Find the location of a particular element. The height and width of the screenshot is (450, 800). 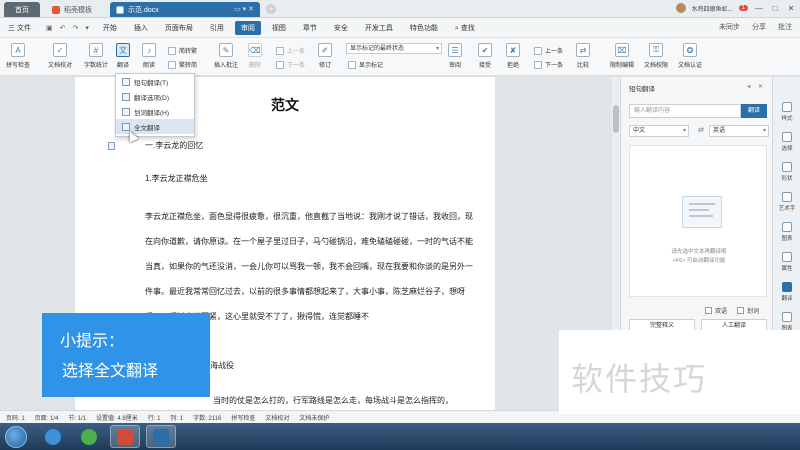

side-select-button: 选择 is located at coordinates (786, 142).